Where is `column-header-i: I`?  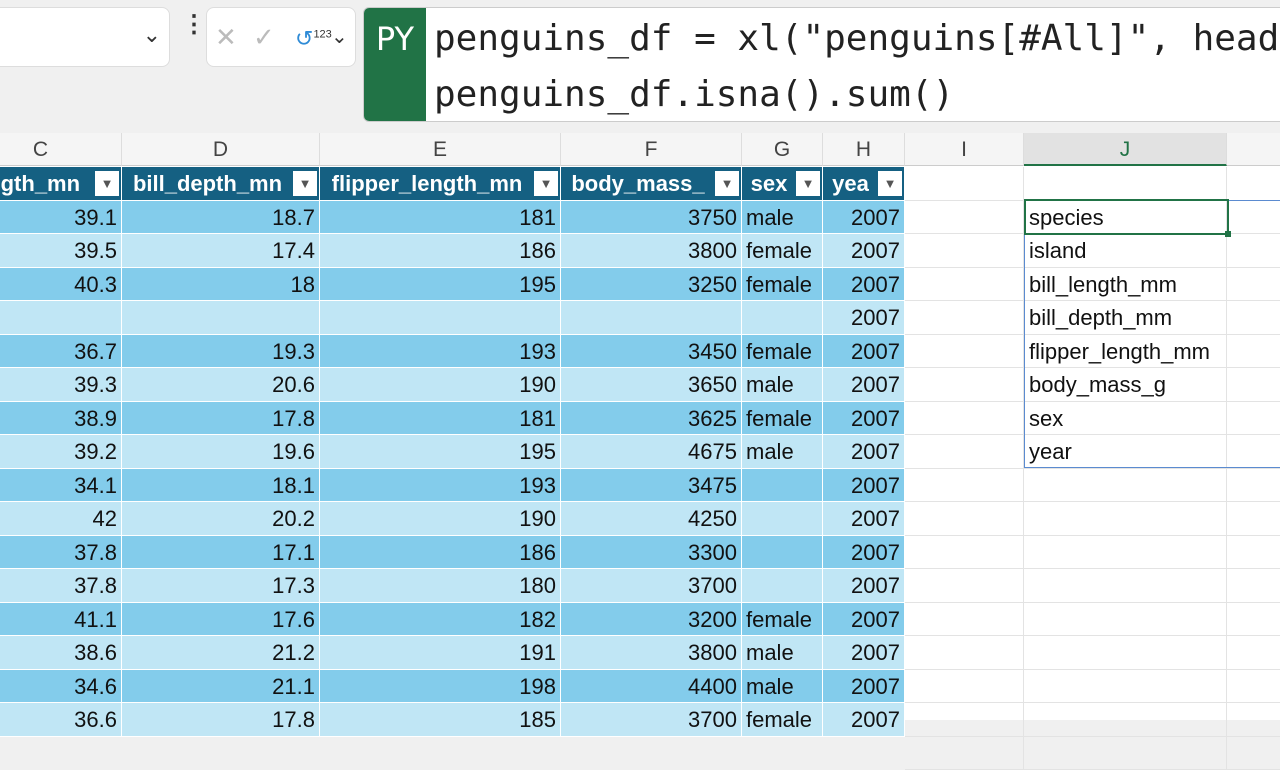 column-header-i: I is located at coordinates (964, 149).